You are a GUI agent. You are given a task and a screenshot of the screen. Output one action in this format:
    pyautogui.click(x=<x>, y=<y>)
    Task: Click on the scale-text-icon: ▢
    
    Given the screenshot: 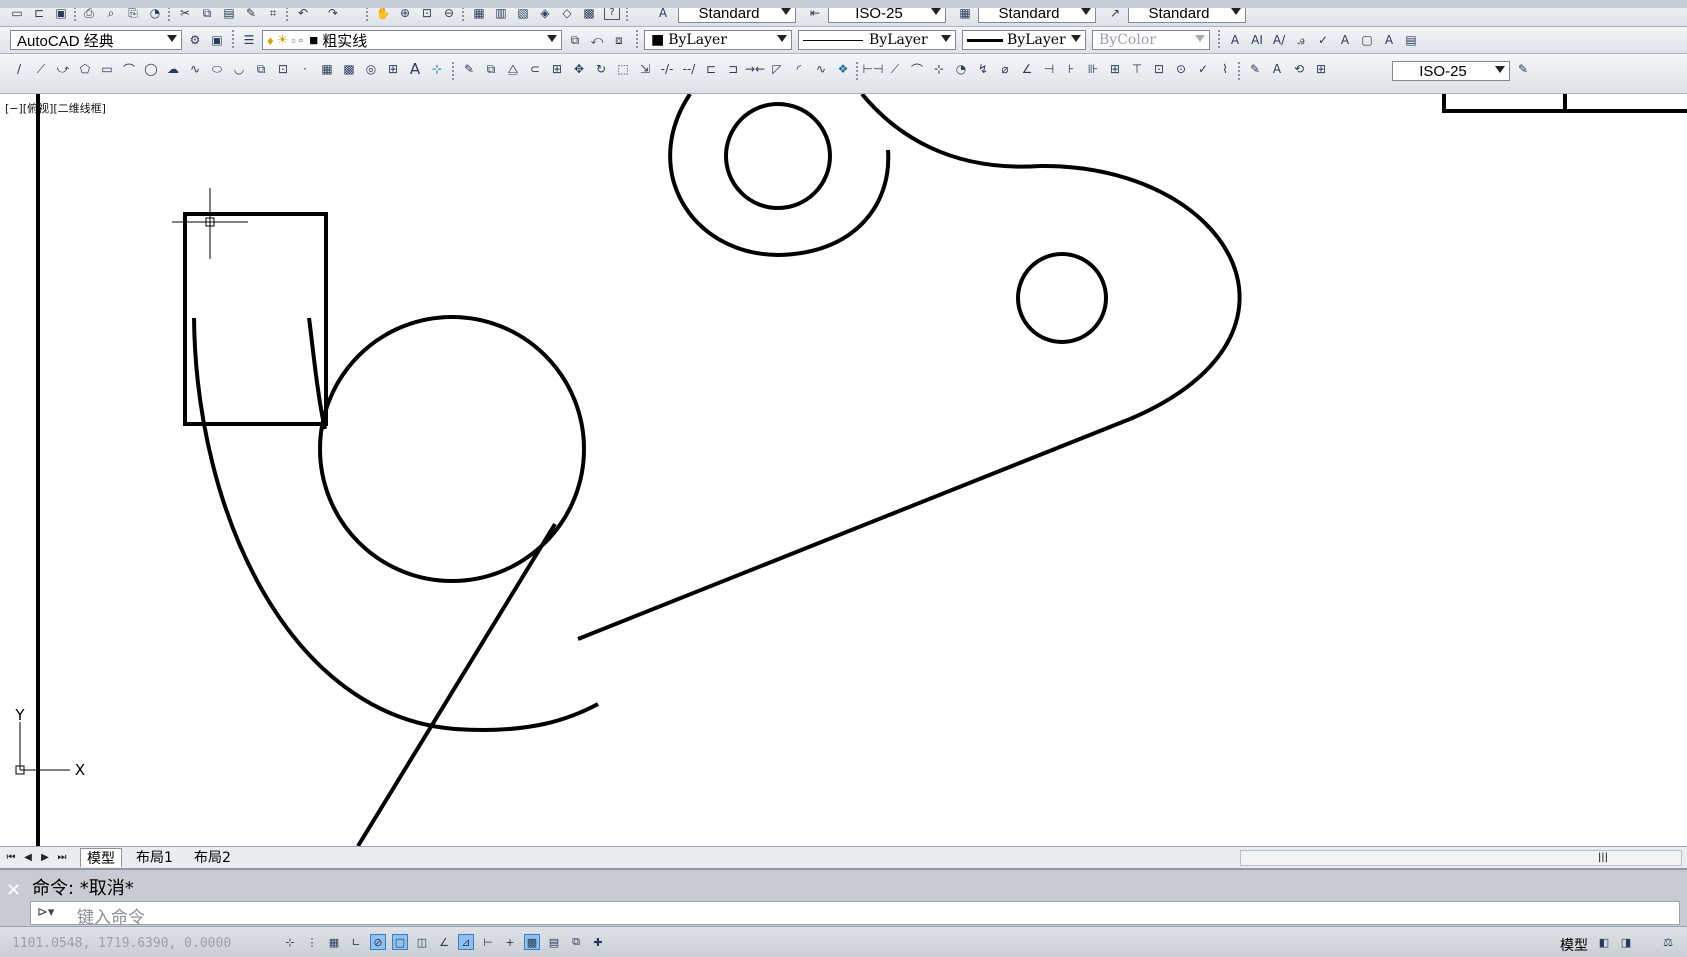 What is the action you would take?
    pyautogui.click(x=1367, y=40)
    